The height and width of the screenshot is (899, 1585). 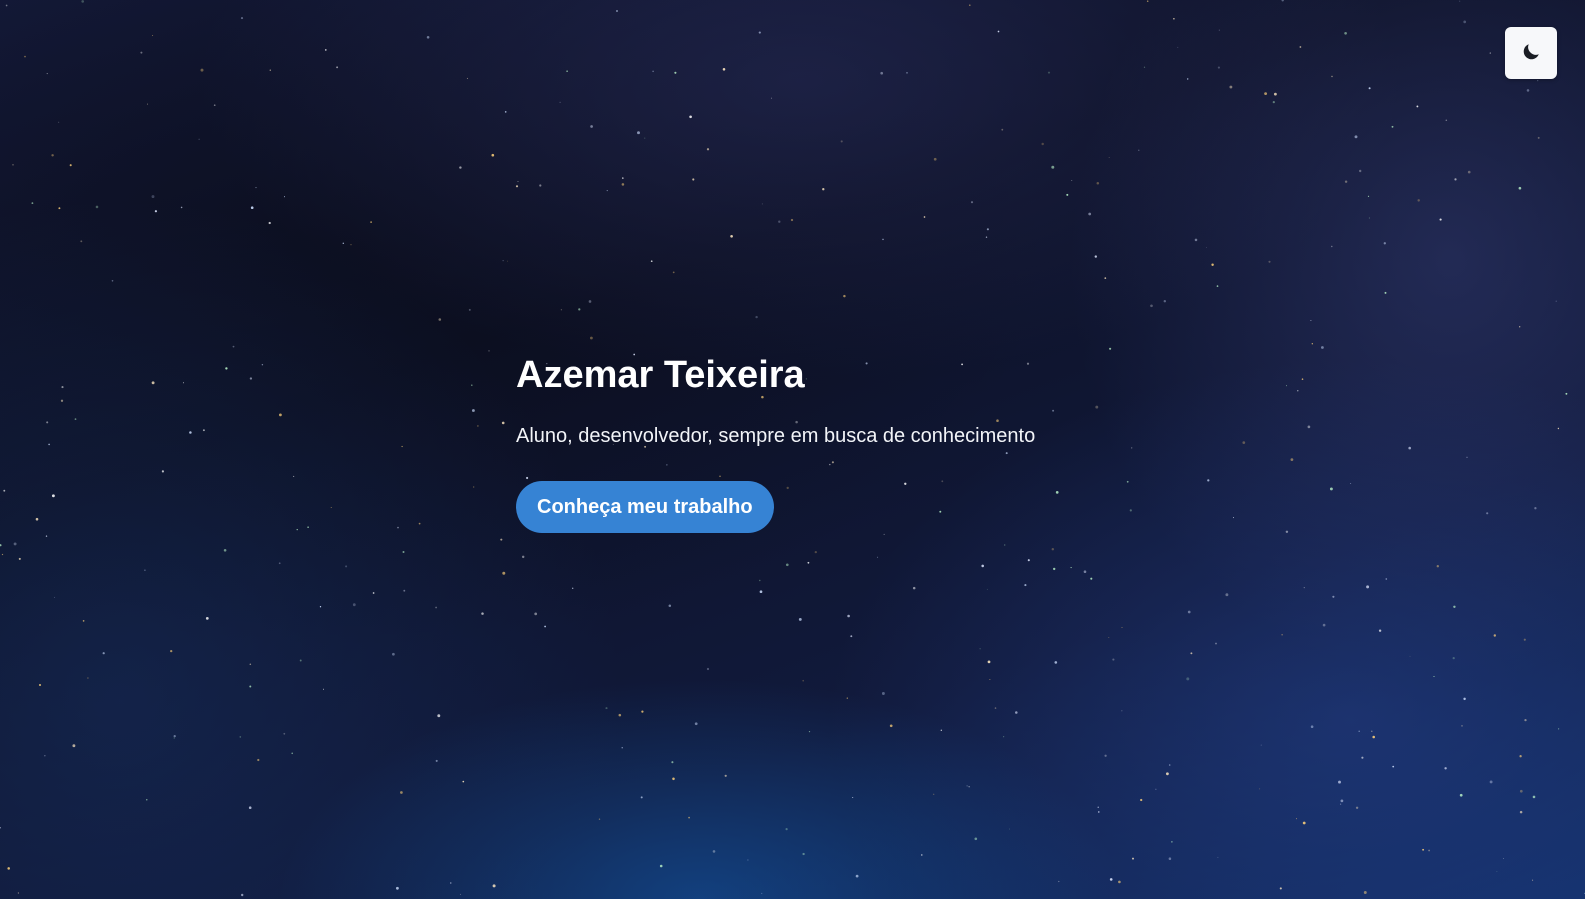 I want to click on cta-button: Conheça meu trabalho, so click(x=645, y=507).